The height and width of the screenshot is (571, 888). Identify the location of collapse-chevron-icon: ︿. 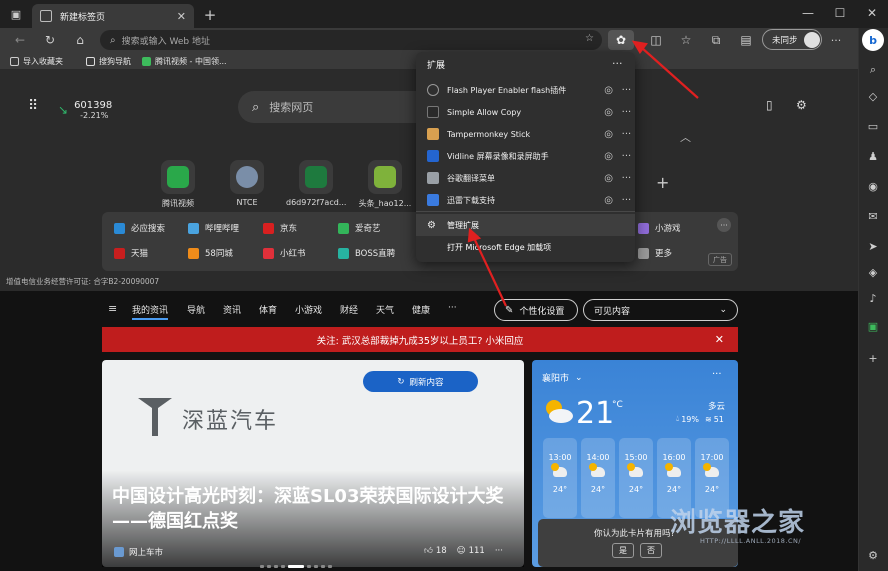
(685, 137).